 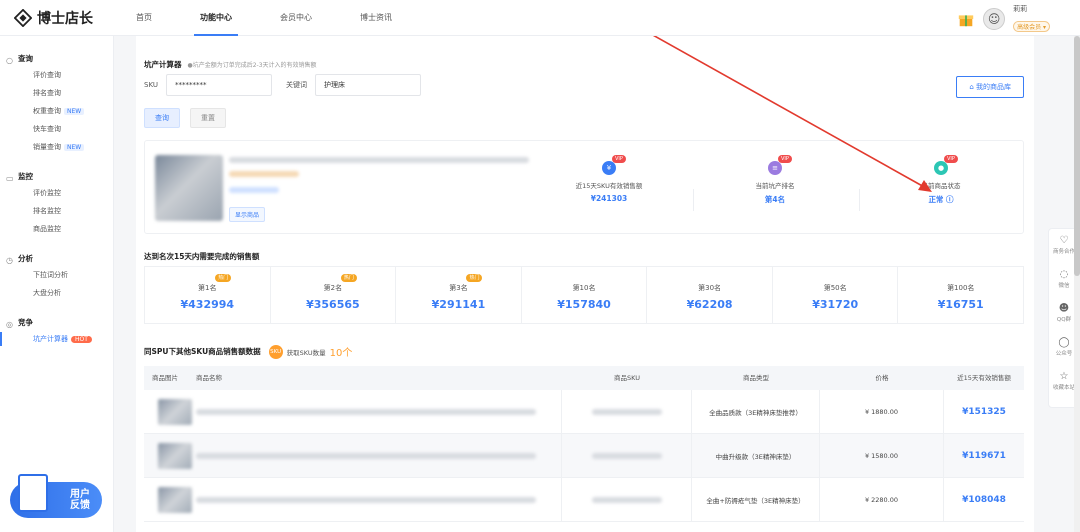 What do you see at coordinates (376, 18) in the screenshot?
I see `nav-news: 博士资讯` at bounding box center [376, 18].